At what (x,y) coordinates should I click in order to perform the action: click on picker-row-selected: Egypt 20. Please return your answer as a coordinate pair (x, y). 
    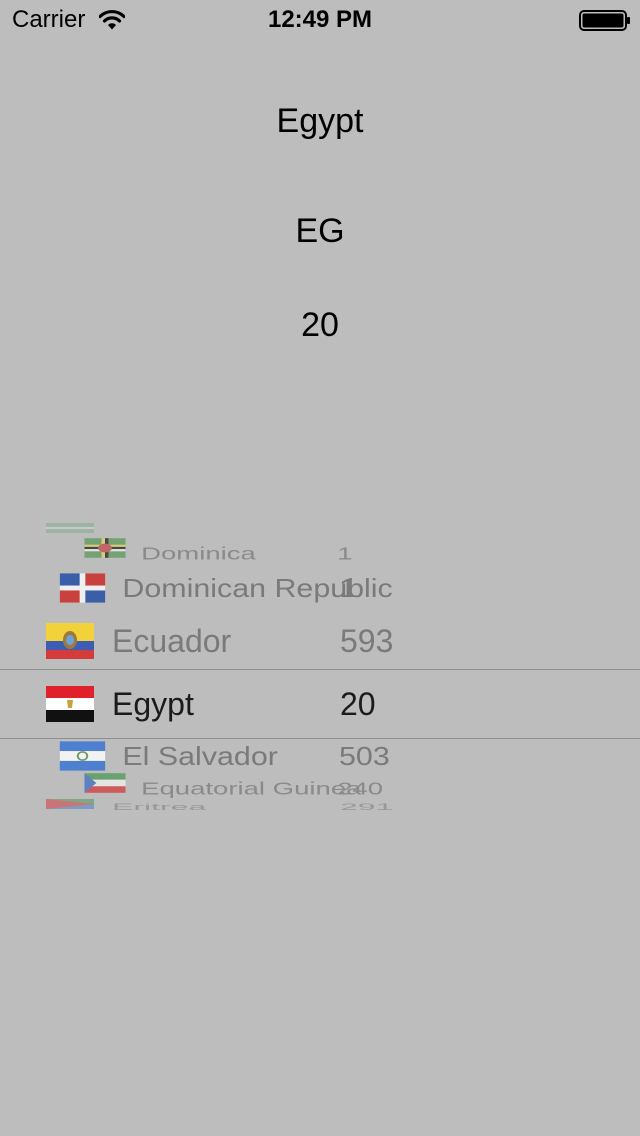
    Looking at the image, I should click on (320, 704).